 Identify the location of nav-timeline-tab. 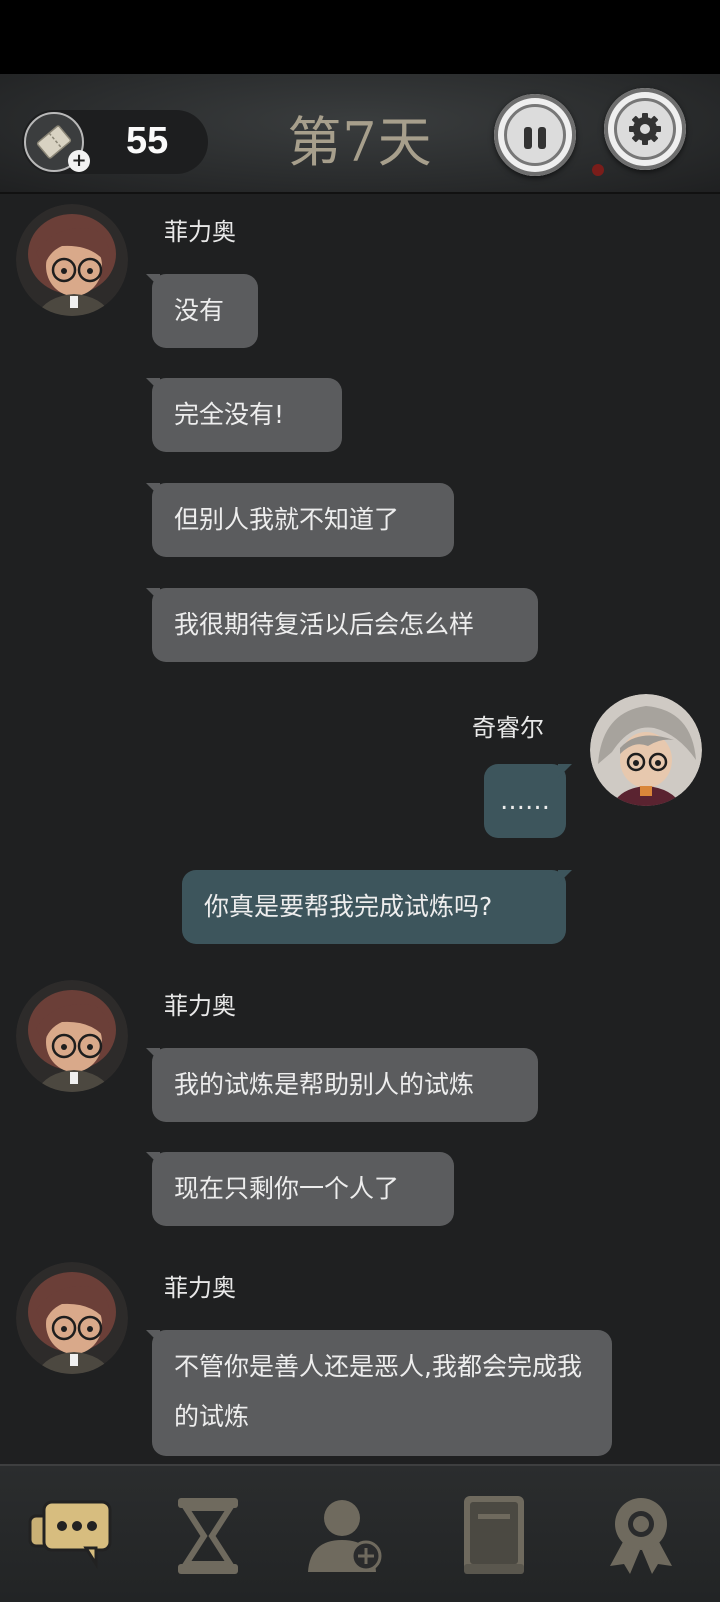
(209, 1536).